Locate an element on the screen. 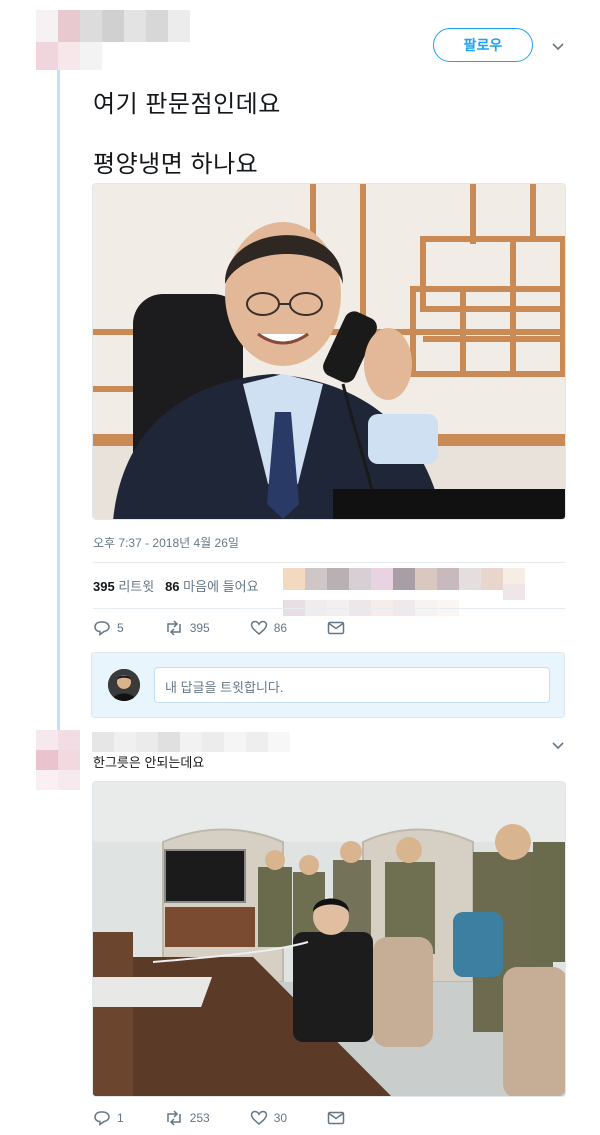 This screenshot has height=1135, width=600. reply-composer: 내 답글을 트윗합니다. is located at coordinates (328, 685).